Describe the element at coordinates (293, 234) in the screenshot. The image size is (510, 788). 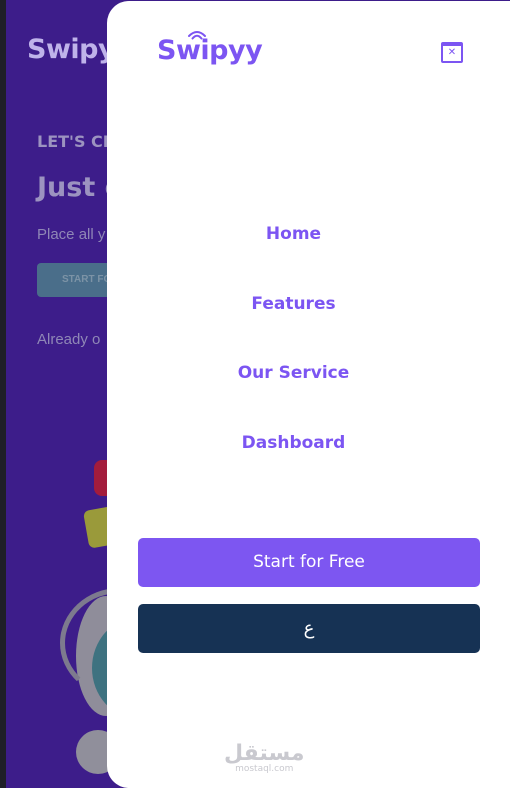
I see `nav-item-home: Home` at that location.